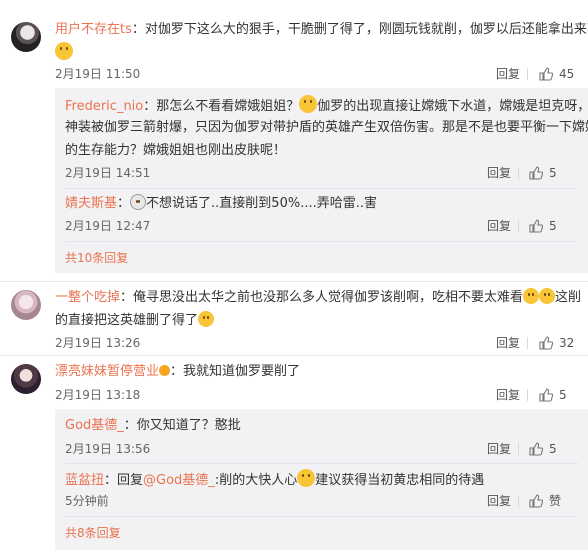 This screenshot has width=588, height=550. I want to click on like-button: 赞, so click(545, 501).